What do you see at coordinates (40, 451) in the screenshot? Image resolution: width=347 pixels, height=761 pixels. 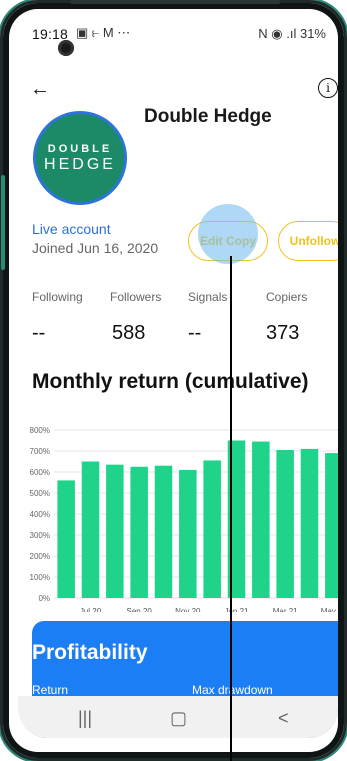 I see `y-tick-label: 700%` at bounding box center [40, 451].